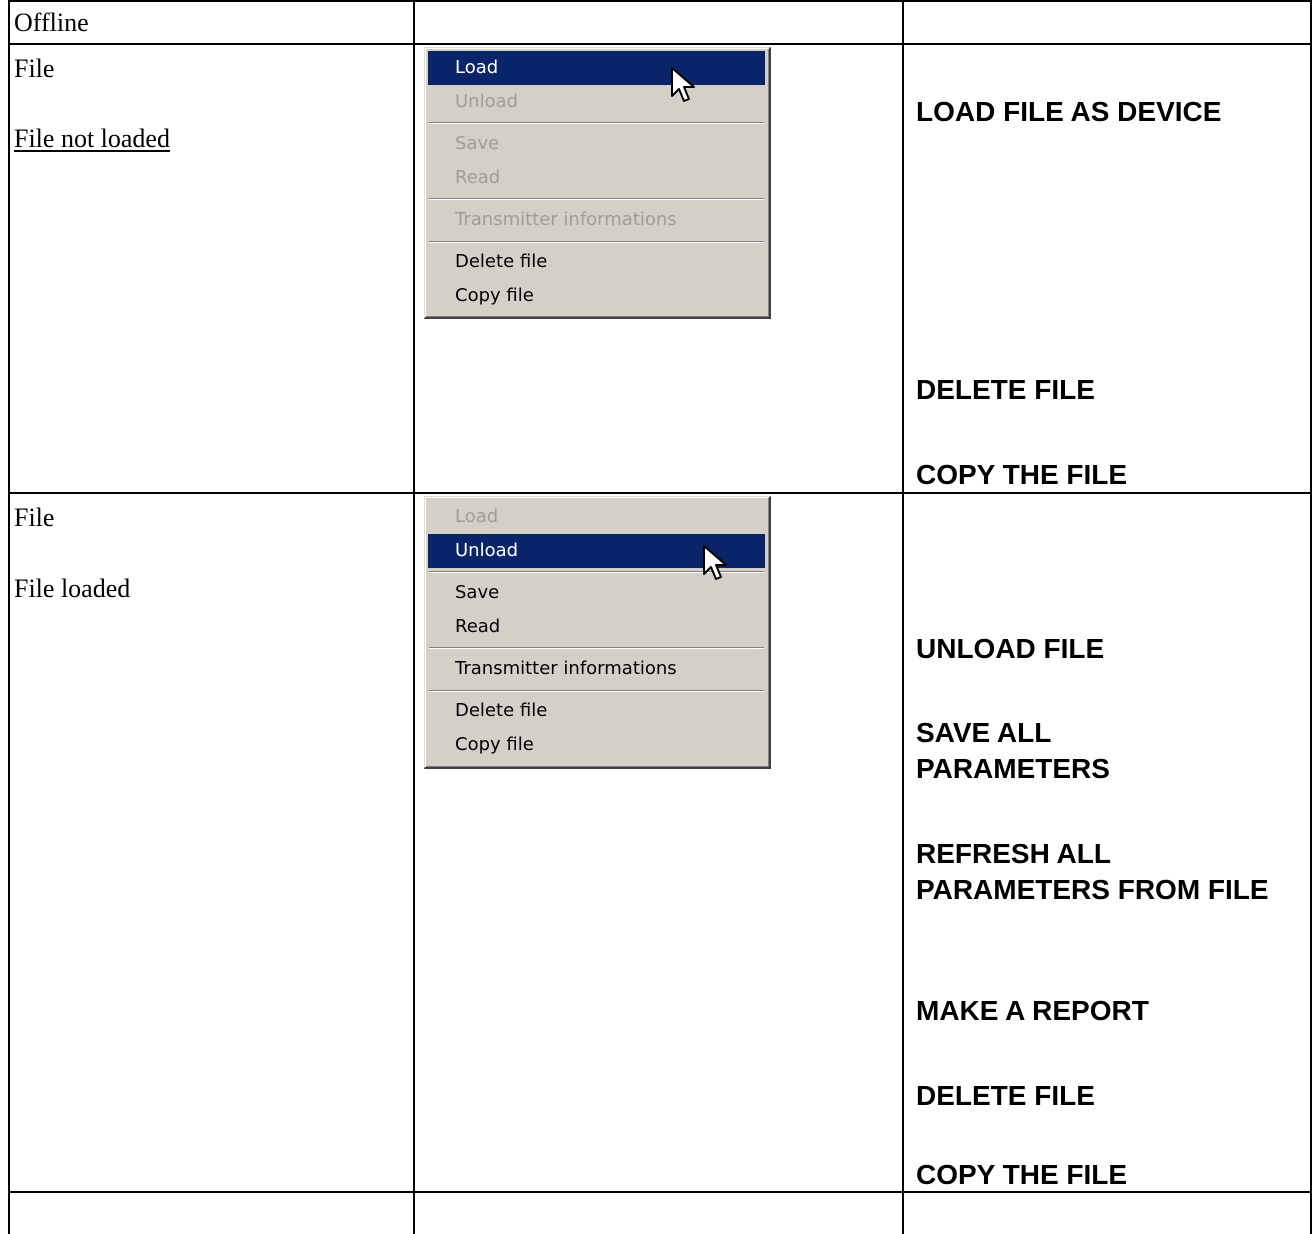 The width and height of the screenshot is (1312, 1234). What do you see at coordinates (414, 617) in the screenshot?
I see `table-border-col2` at bounding box center [414, 617].